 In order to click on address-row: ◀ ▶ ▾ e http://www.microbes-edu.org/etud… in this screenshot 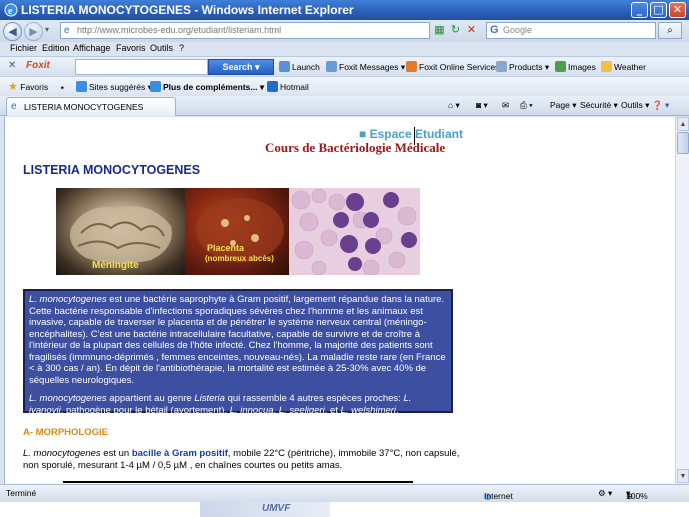, I will do `click(344, 31)`.